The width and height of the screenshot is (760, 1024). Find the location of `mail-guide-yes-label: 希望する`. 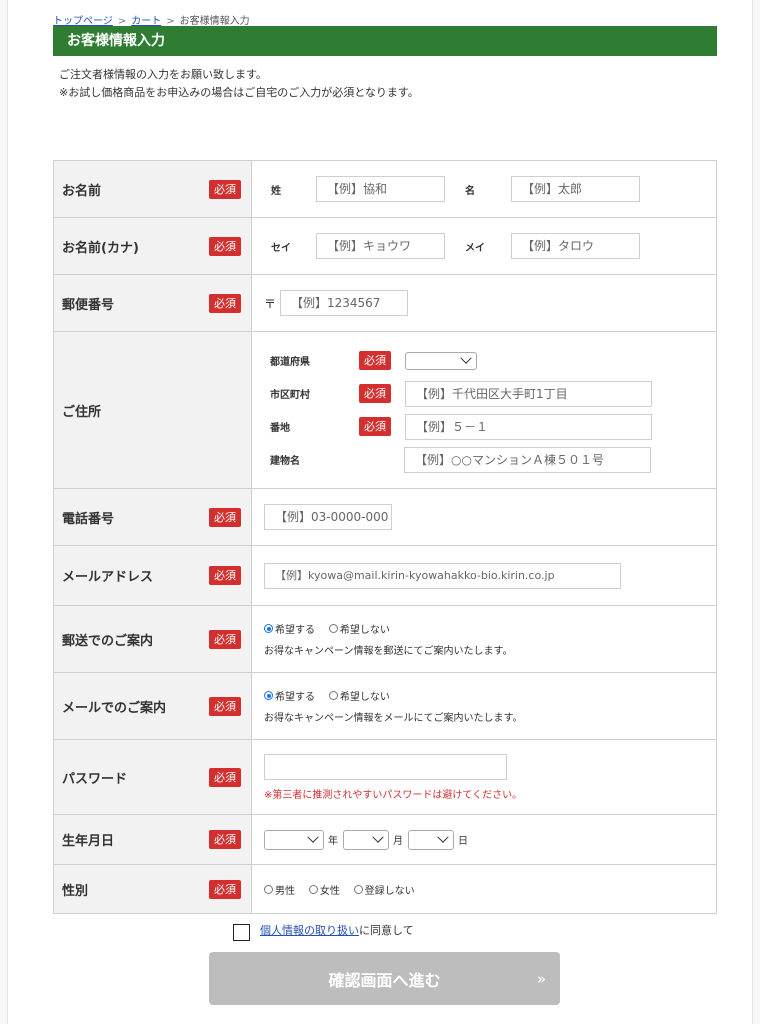

mail-guide-yes-label: 希望する is located at coordinates (295, 697).